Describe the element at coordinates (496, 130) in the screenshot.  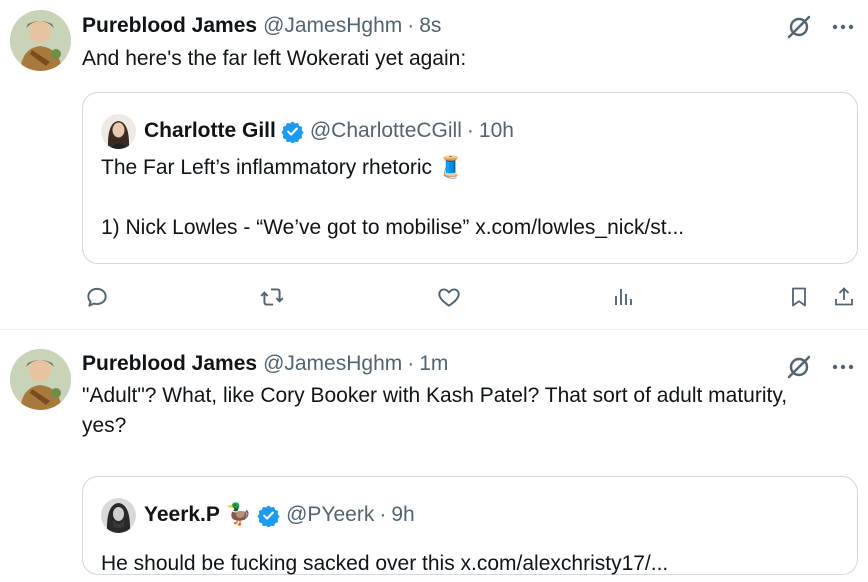
I see `quoted-timestamp: 10h` at that location.